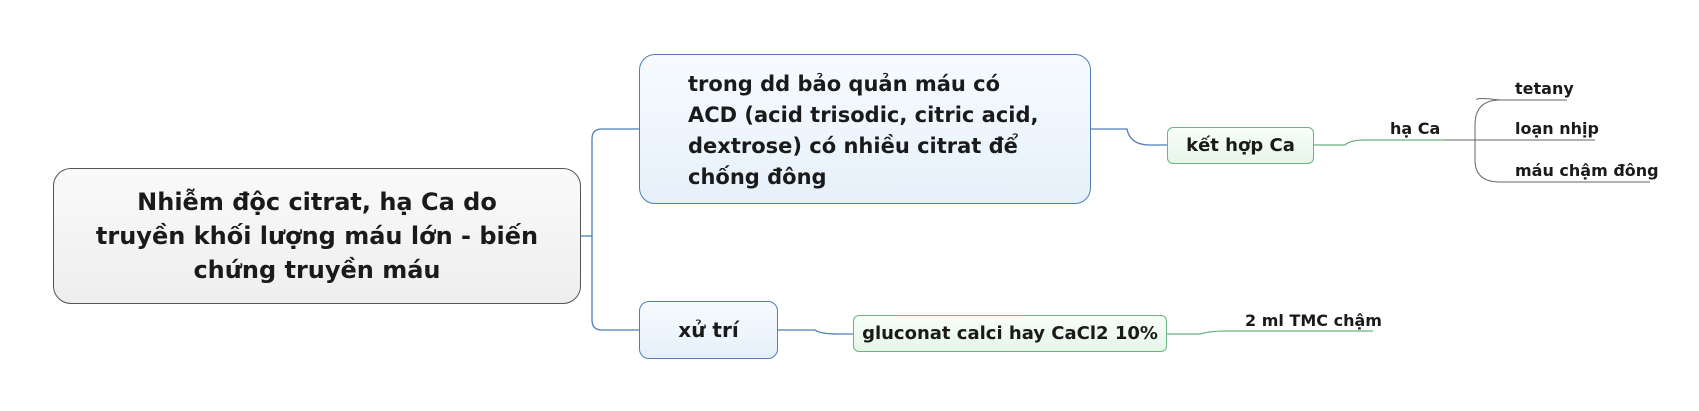 The image size is (1699, 411). I want to click on topic-ha-ca-text: hạ Ca, so click(1415, 128).